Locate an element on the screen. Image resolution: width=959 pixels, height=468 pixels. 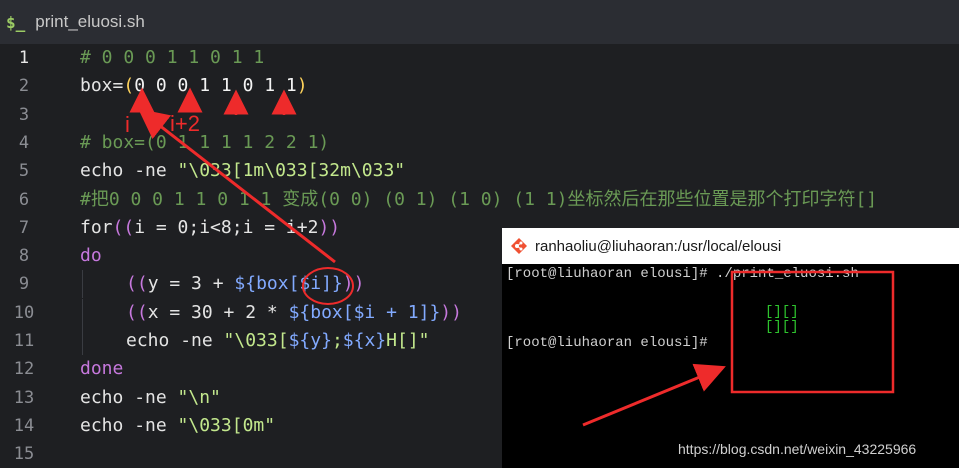
line-number: 10 is located at coordinates (24, 312).